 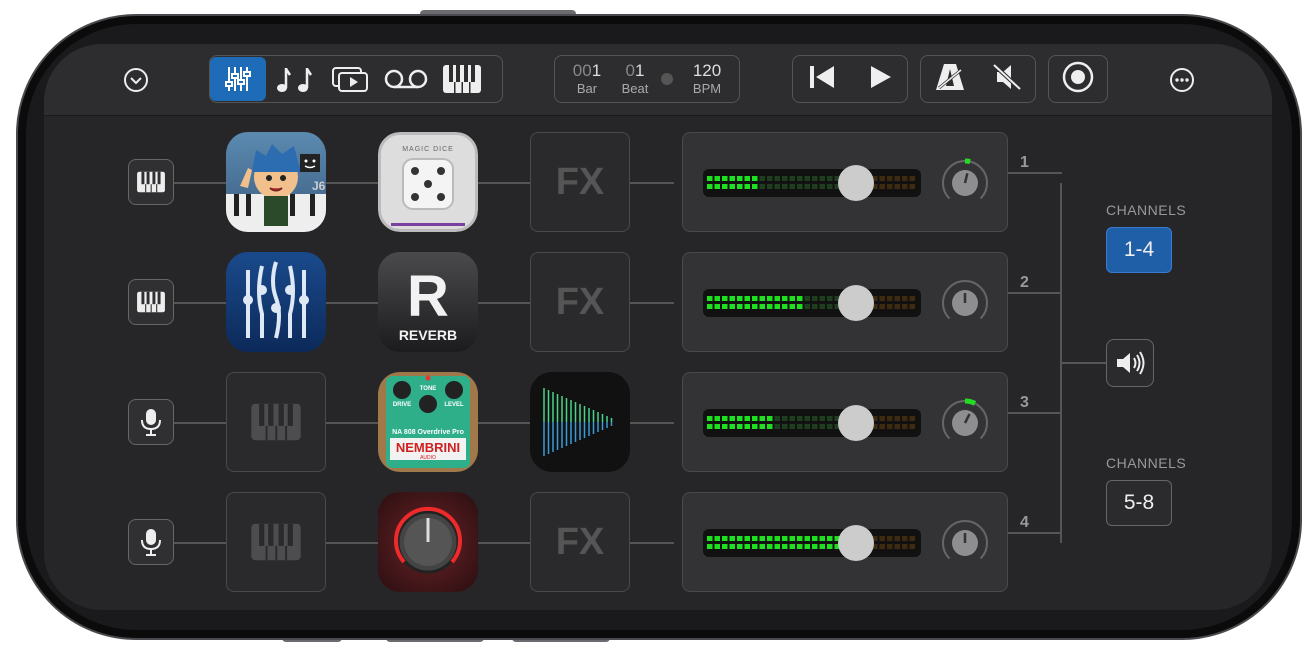 What do you see at coordinates (1007, 76) in the screenshot?
I see `mute-icon` at bounding box center [1007, 76].